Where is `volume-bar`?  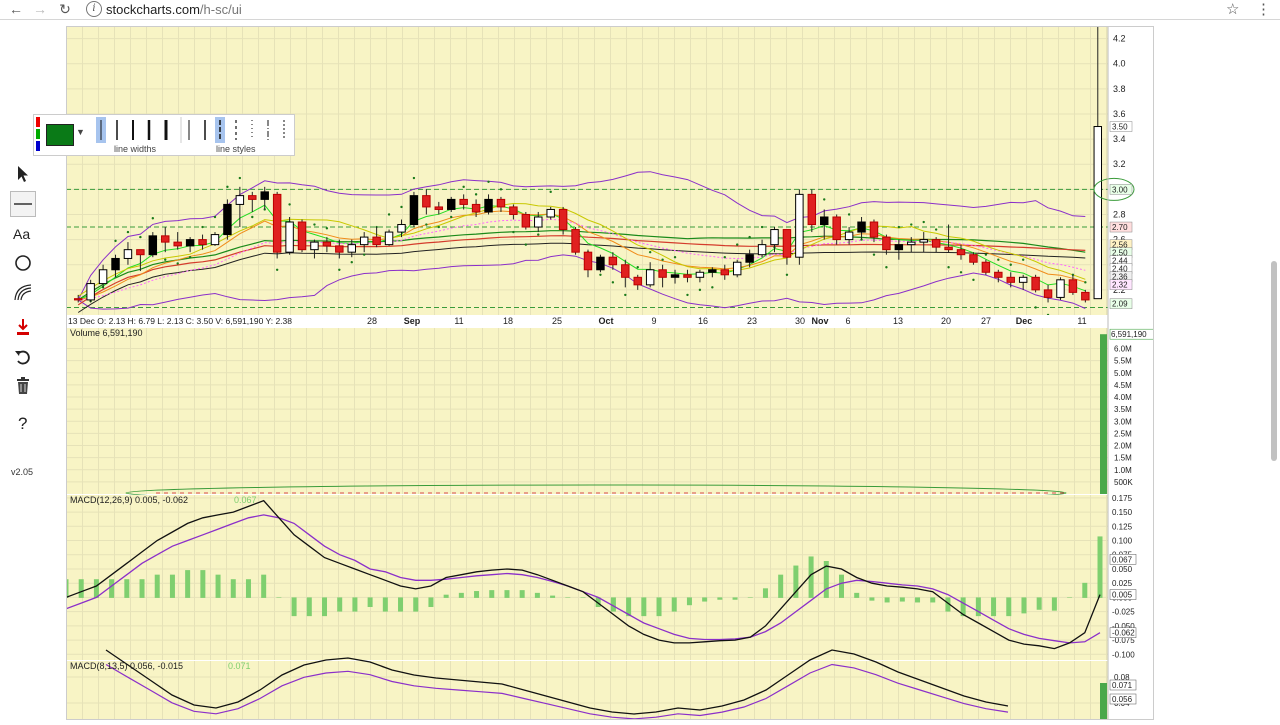 volume-bar is located at coordinates (1103, 414).